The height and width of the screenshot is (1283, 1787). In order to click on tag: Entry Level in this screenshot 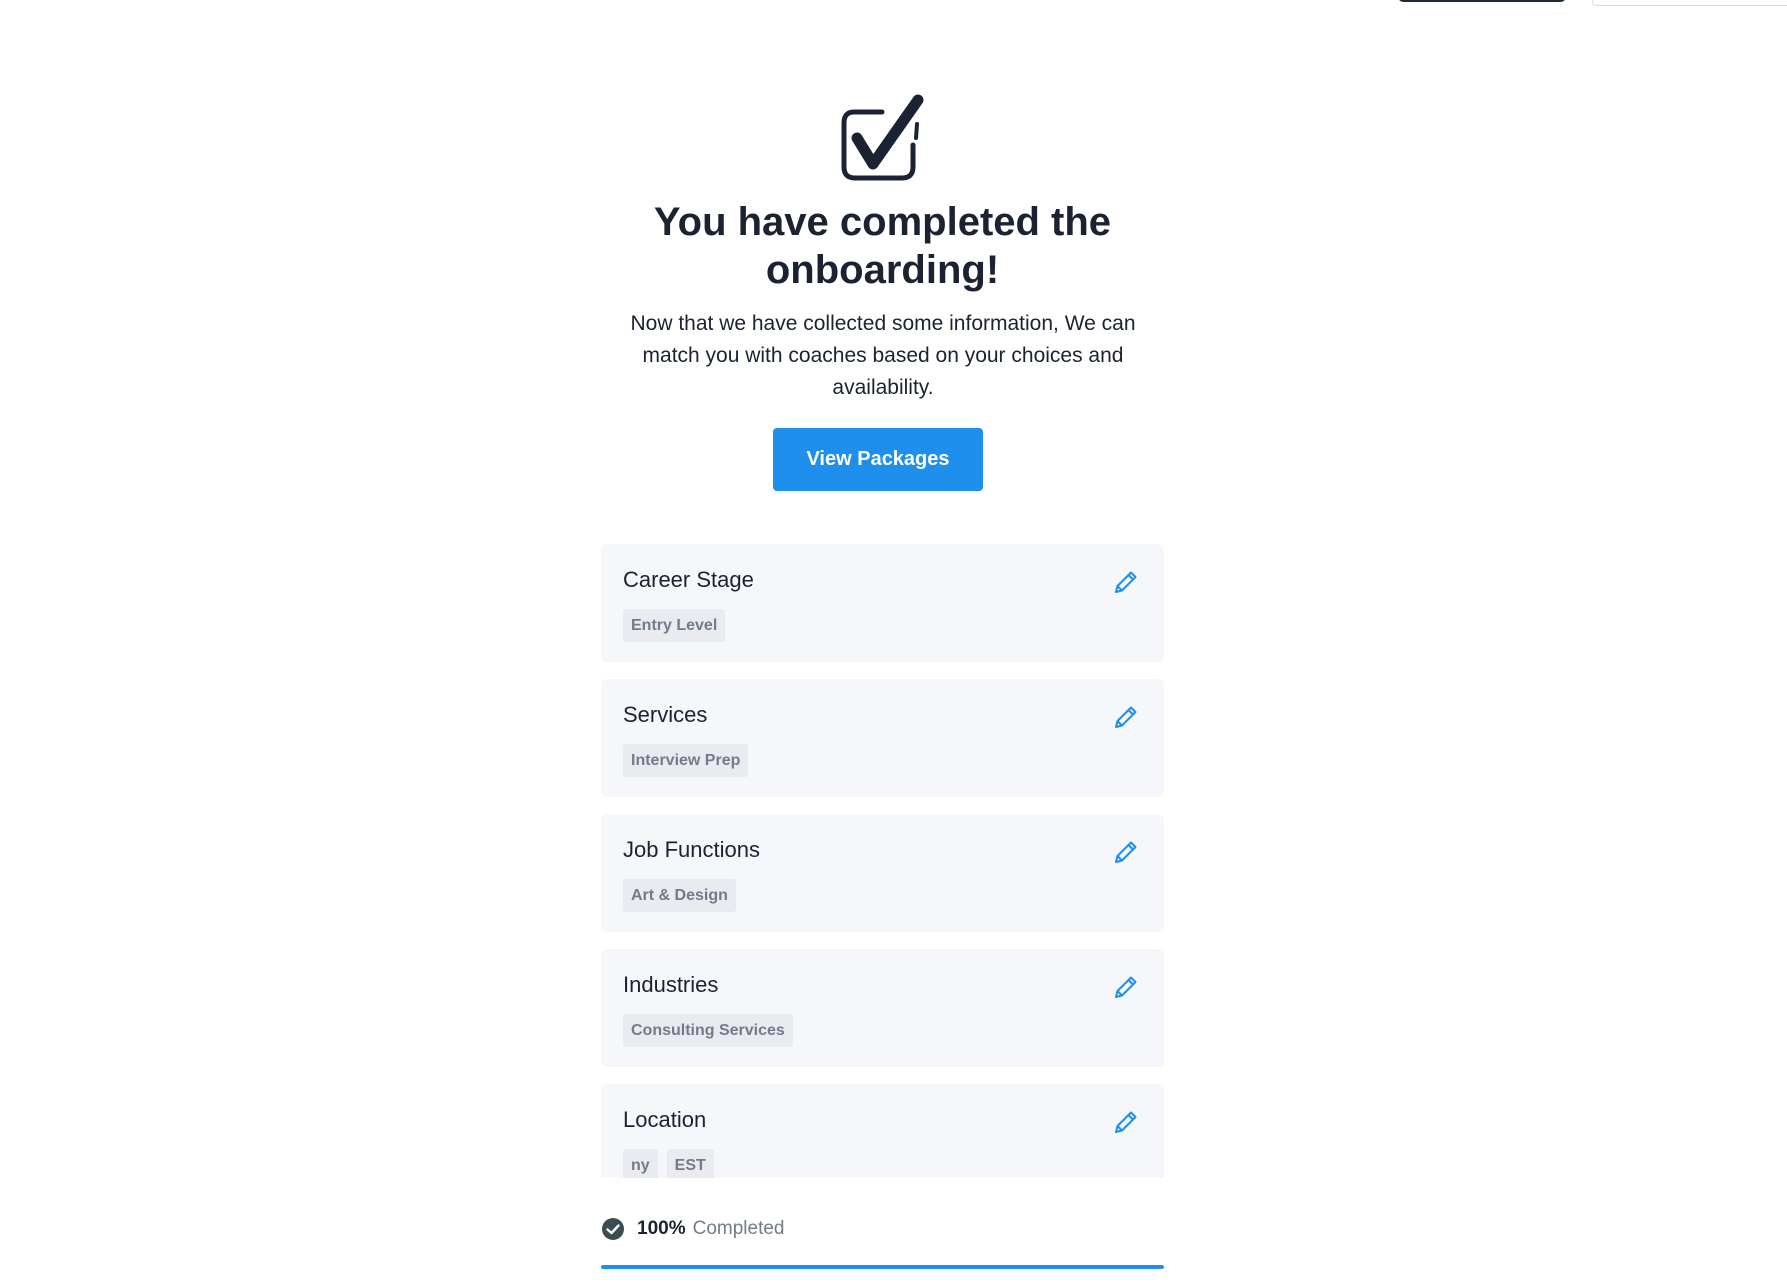, I will do `click(674, 625)`.